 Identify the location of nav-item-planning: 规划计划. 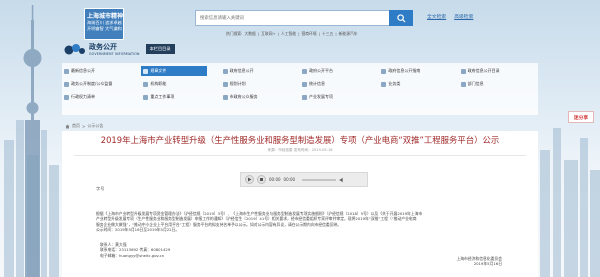
(260, 84).